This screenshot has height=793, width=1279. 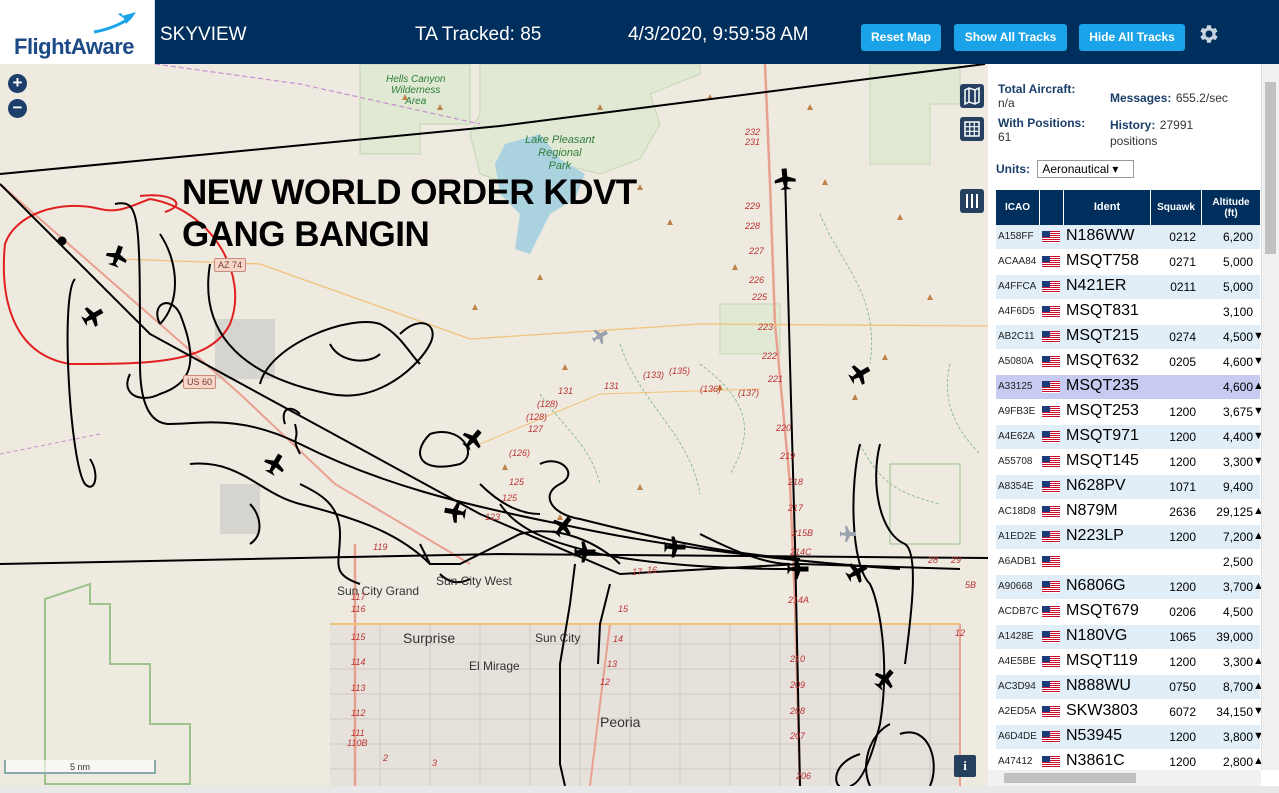 I want to click on with-positions-value: 61, so click(x=1005, y=137).